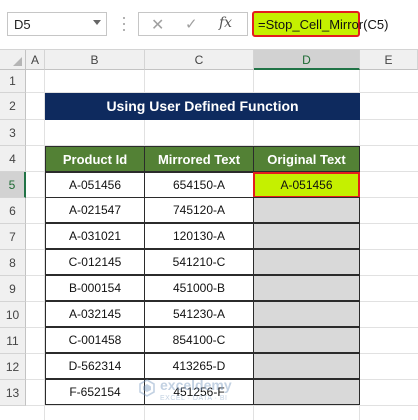 The image size is (418, 420). I want to click on row-header-7: 7, so click(13, 237).